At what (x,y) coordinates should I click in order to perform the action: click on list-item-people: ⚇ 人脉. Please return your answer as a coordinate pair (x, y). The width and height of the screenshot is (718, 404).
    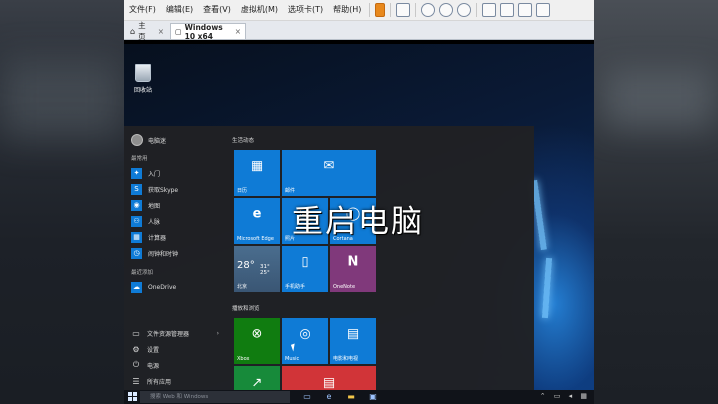
    Looking at the image, I should click on (145, 221).